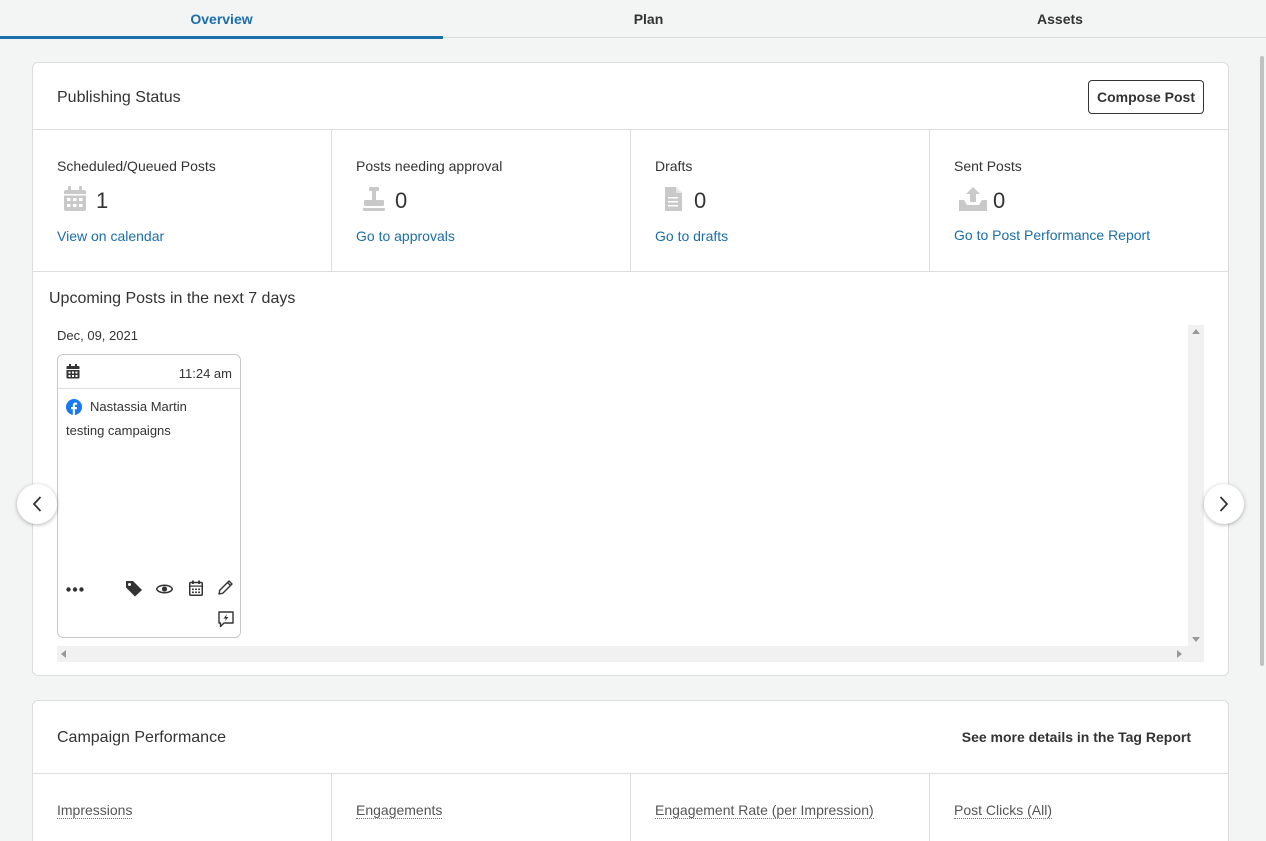 This screenshot has height=841, width=1266. Describe the element at coordinates (780, 200) in the screenshot. I see `stat-drafts: Drafts 0 Go to drafts` at that location.